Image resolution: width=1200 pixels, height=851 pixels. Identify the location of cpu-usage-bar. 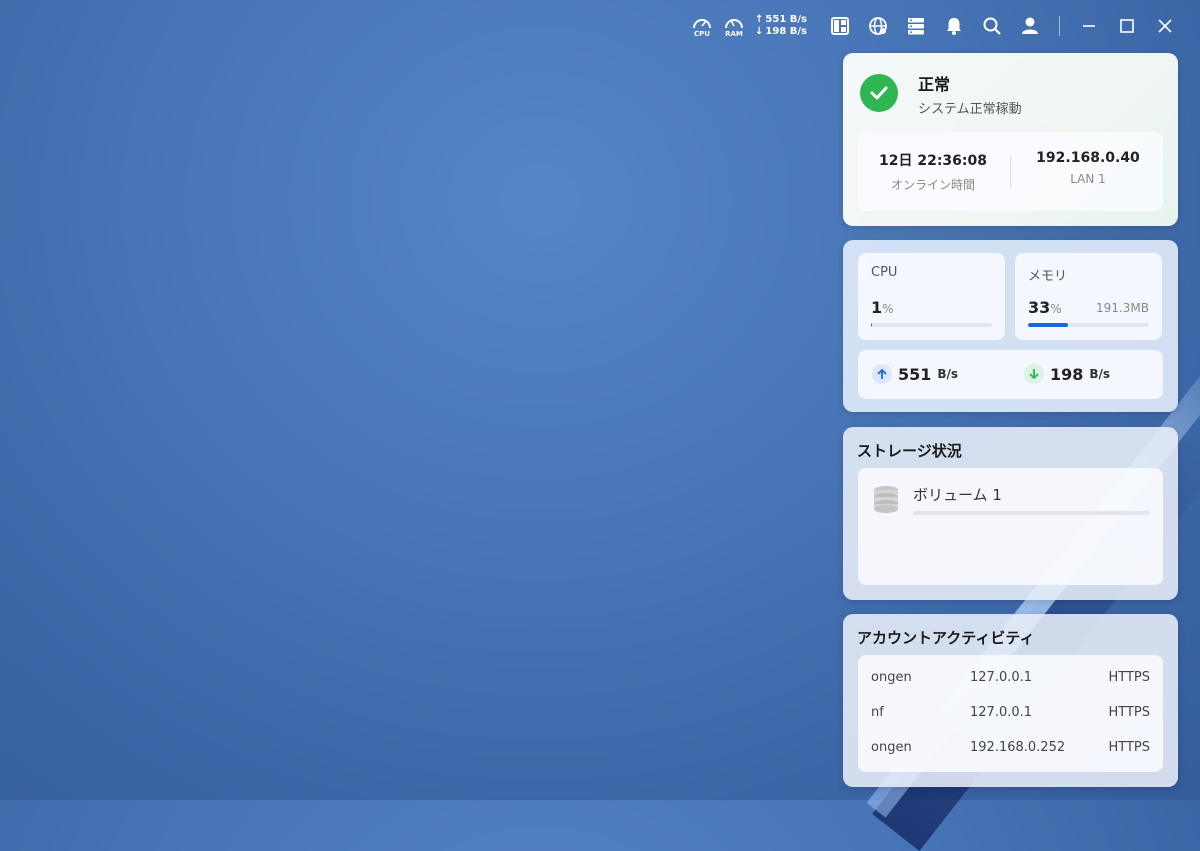
(931, 325).